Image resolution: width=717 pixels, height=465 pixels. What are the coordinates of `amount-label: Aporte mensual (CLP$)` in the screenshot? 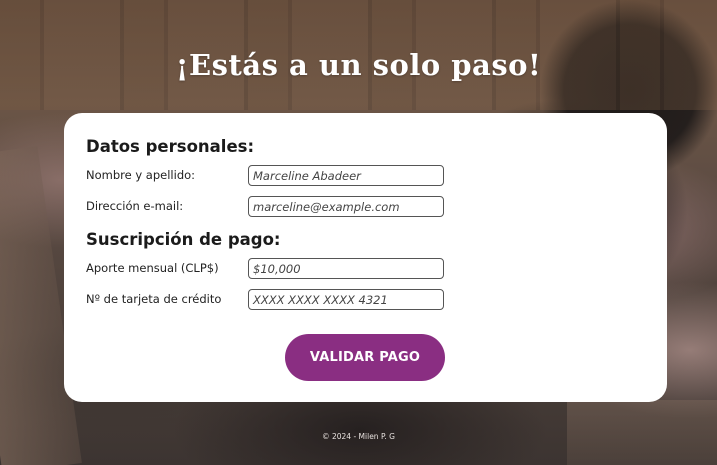 It's located at (152, 268).